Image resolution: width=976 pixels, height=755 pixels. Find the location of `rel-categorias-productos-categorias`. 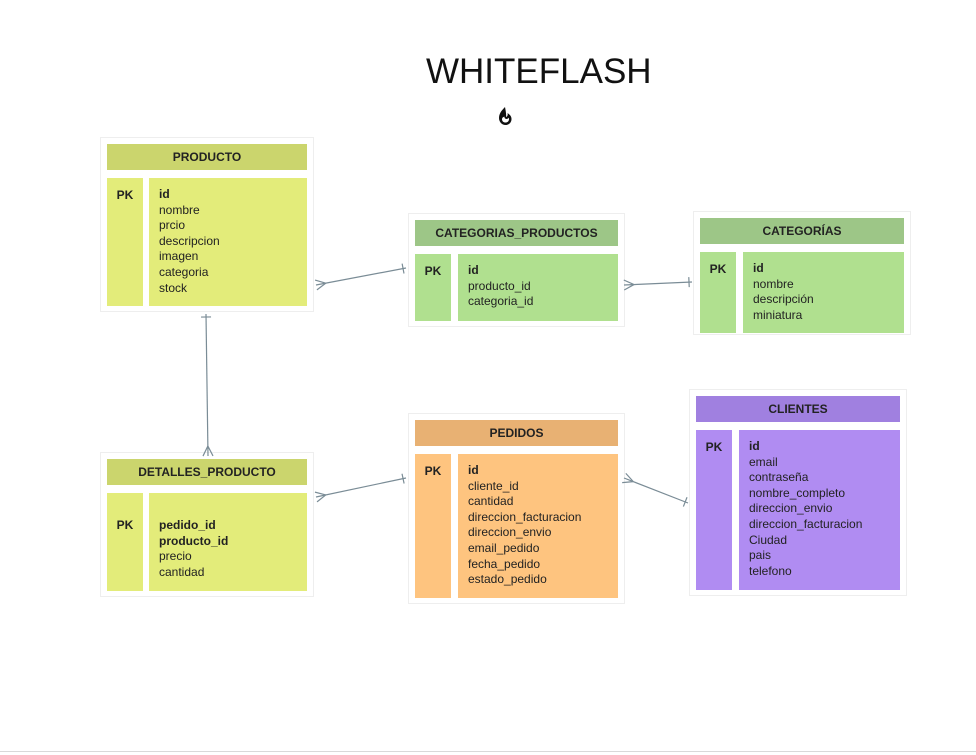

rel-categorias-productos-categorias is located at coordinates (658, 283).